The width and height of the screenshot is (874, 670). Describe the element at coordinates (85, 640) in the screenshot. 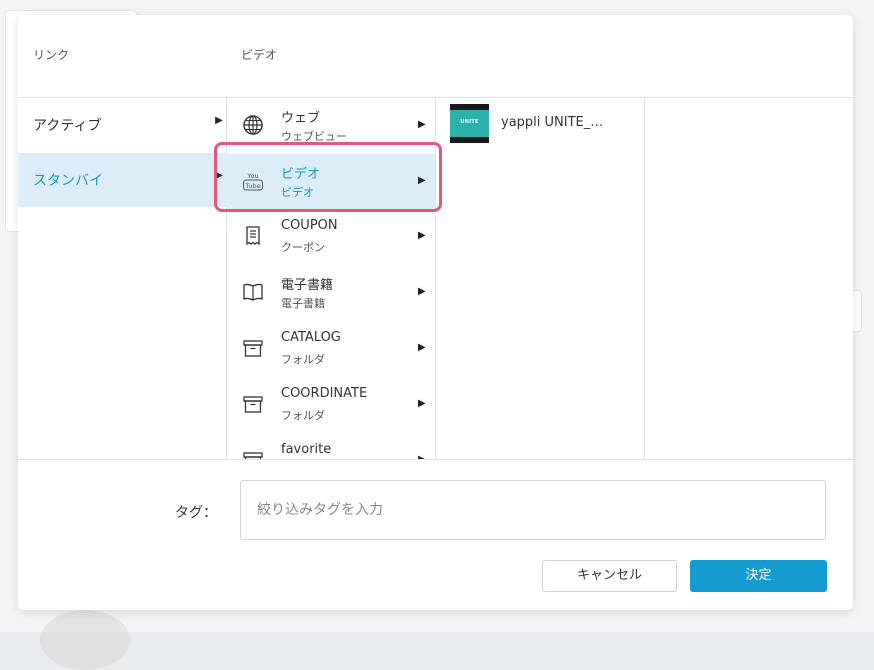

I see `background-thumbnail` at that location.